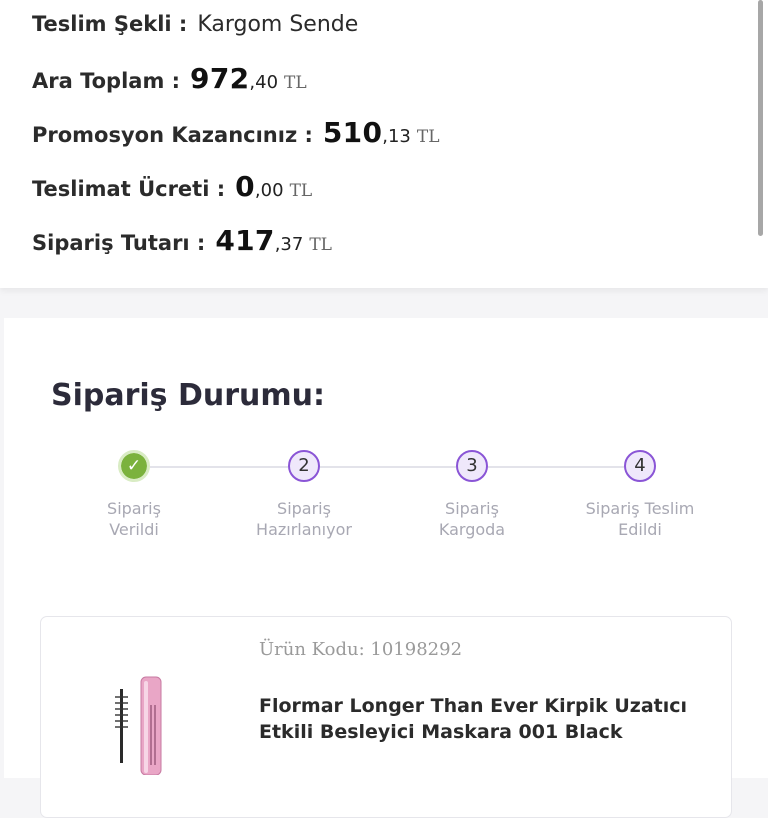 The image size is (768, 818). What do you see at coordinates (640, 519) in the screenshot?
I see `step-4-label: Sipariş Teslim Edildi` at bounding box center [640, 519].